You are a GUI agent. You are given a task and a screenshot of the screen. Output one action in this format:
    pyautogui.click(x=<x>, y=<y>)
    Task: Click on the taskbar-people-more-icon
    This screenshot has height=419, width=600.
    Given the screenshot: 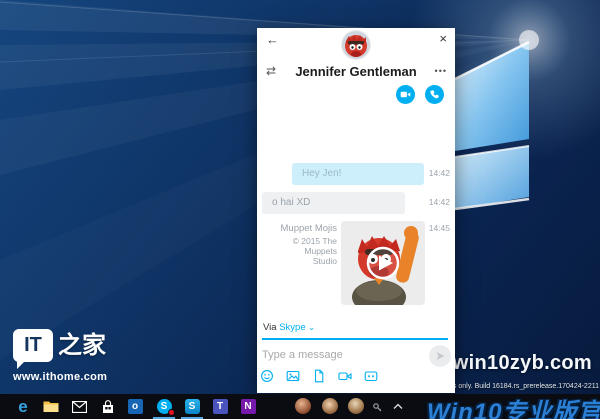 What is the action you would take?
    pyautogui.click(x=377, y=406)
    